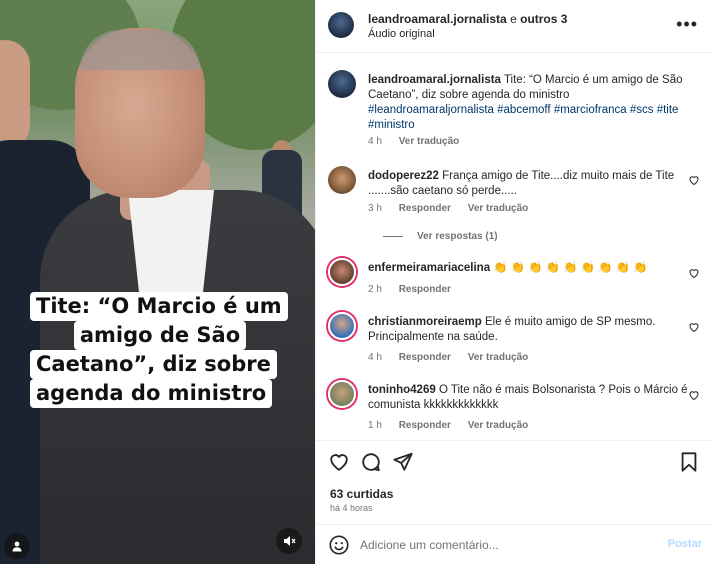 The height and width of the screenshot is (564, 711). I want to click on add-comment-bar: Postar, so click(513, 544).